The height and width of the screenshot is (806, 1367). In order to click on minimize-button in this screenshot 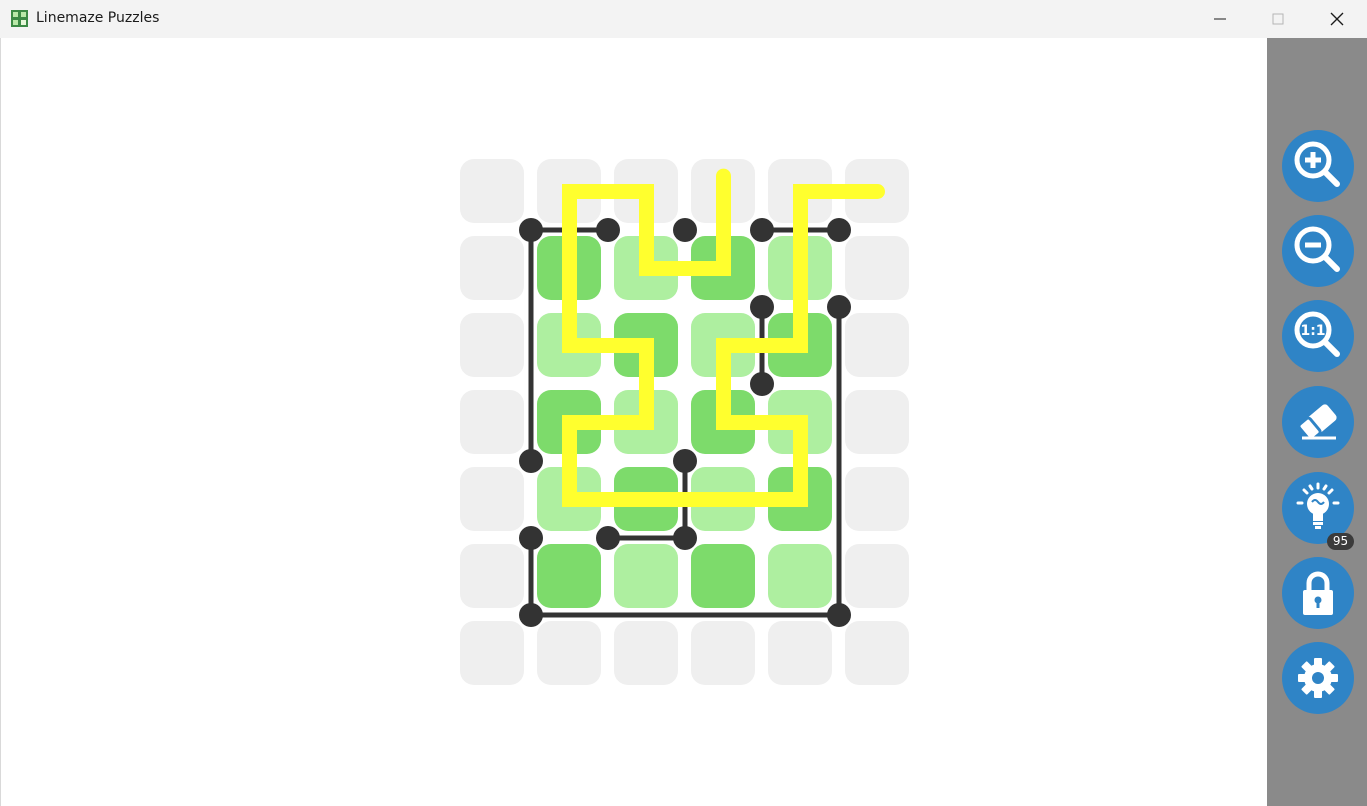, I will do `click(1220, 19)`.